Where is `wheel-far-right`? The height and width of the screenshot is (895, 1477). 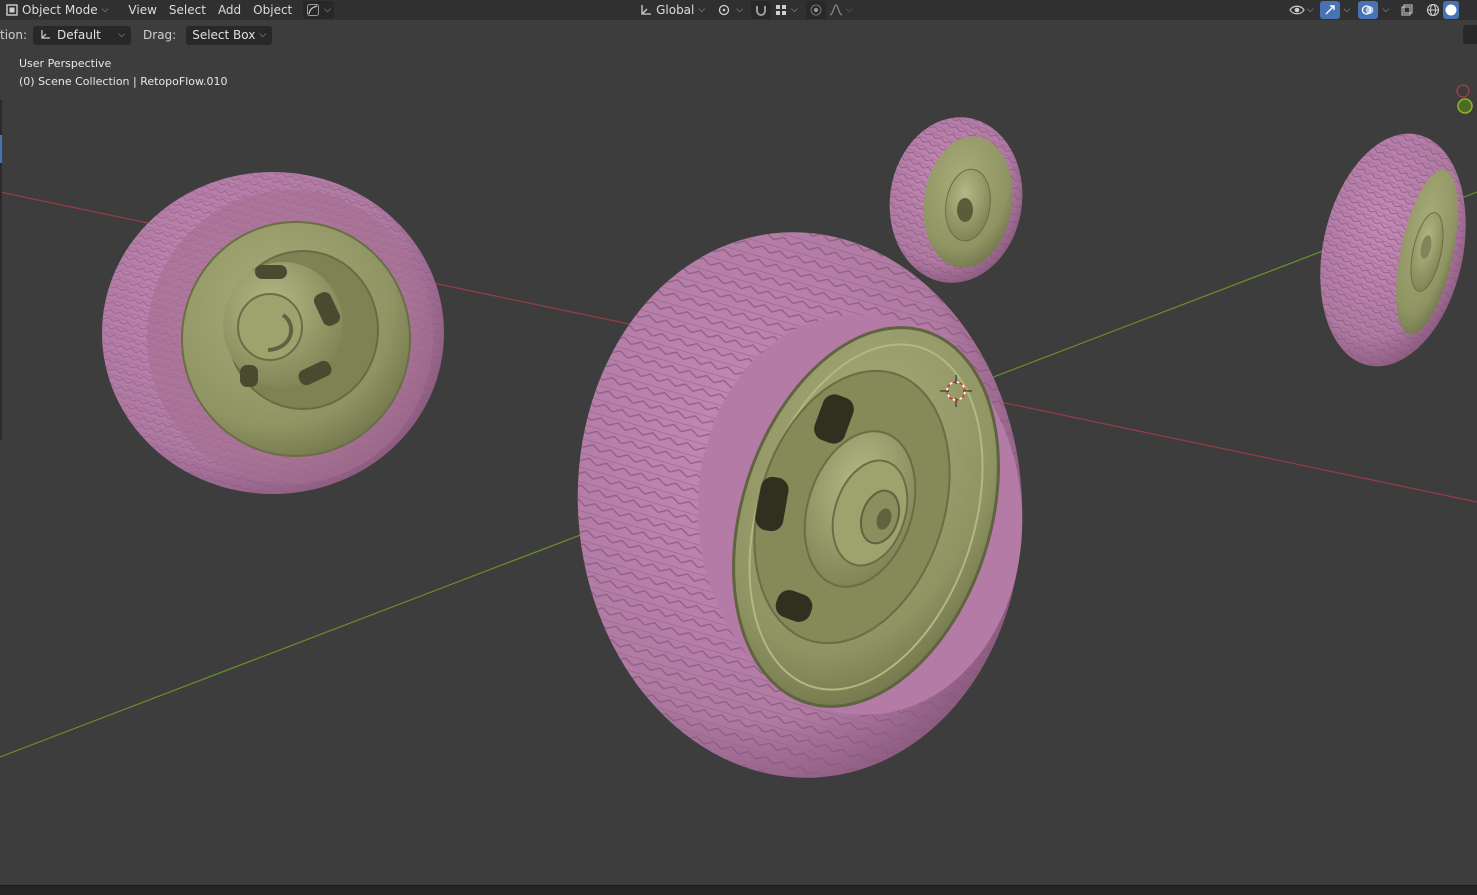
wheel-far-right is located at coordinates (1388, 250).